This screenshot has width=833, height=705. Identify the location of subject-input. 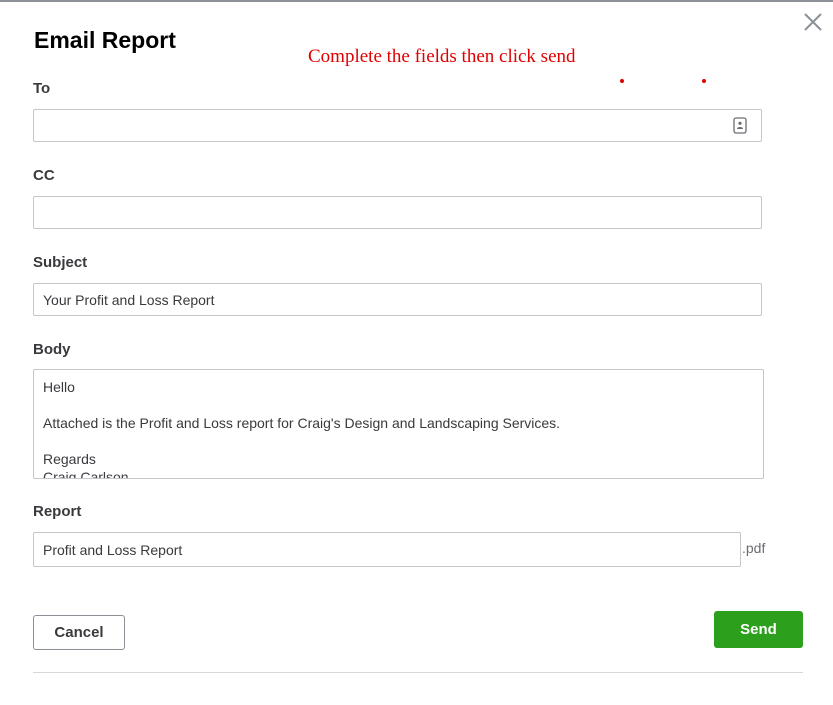
(397, 299).